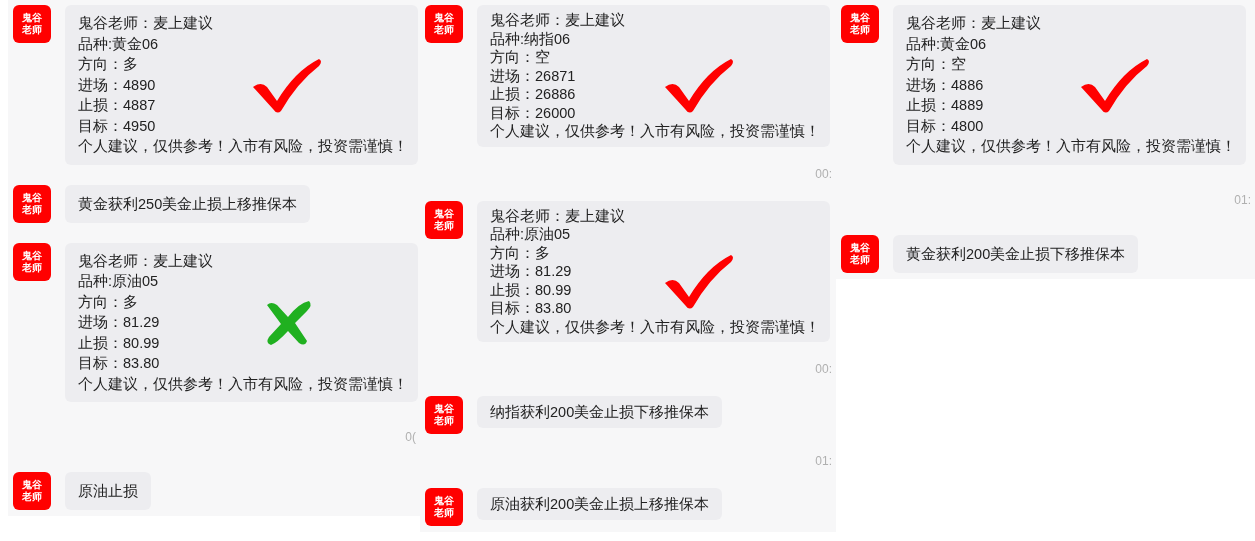 The image size is (1255, 541). I want to click on timestamp: 0(, so click(410, 437).